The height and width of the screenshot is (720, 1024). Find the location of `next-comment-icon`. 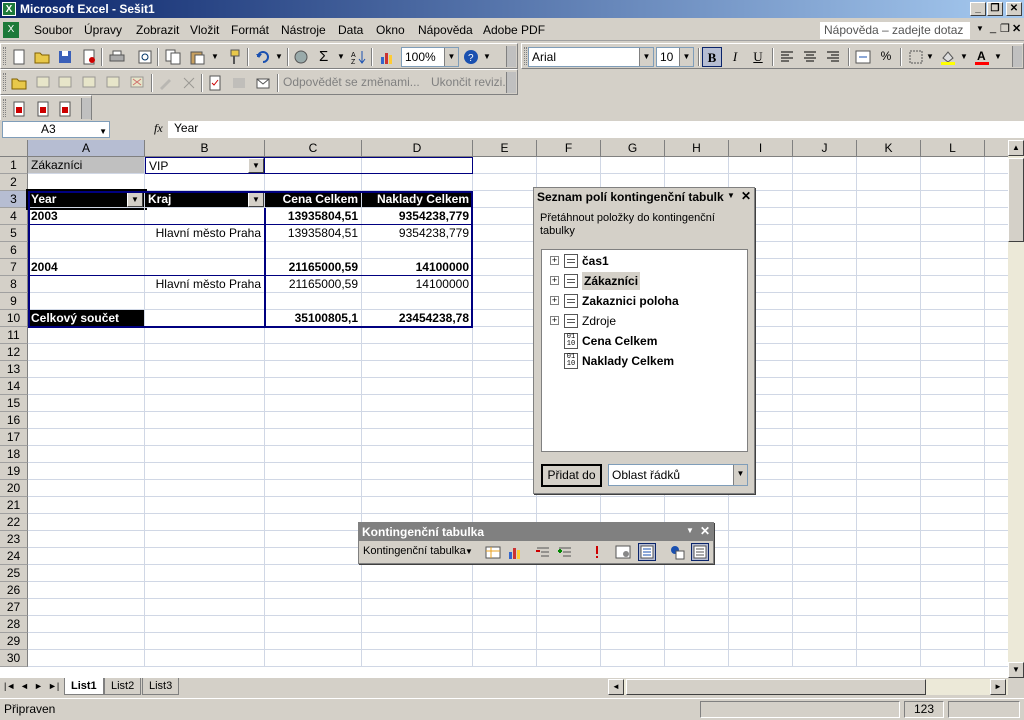

next-comment-icon is located at coordinates (89, 83).